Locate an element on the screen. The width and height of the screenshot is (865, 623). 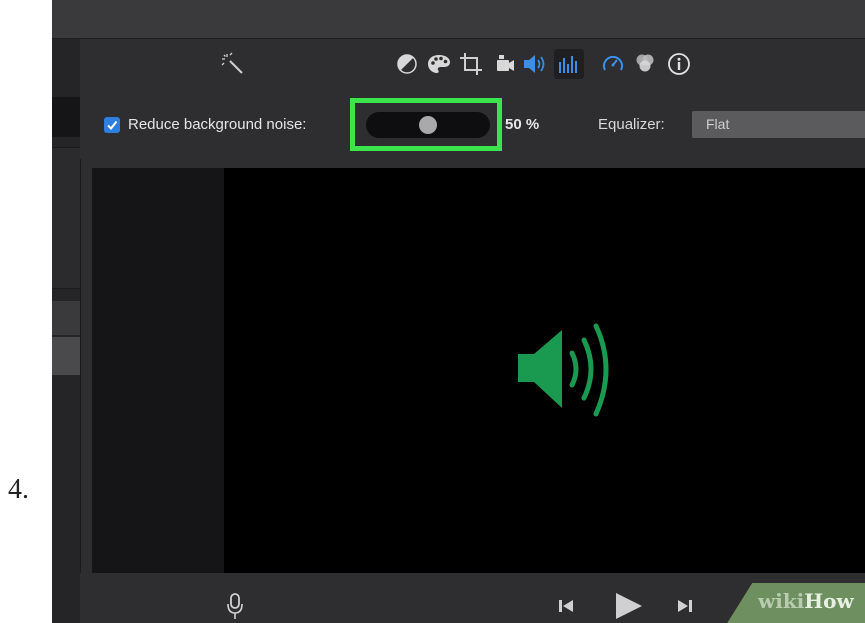
watermark-wiki: wiki is located at coordinates (781, 601).